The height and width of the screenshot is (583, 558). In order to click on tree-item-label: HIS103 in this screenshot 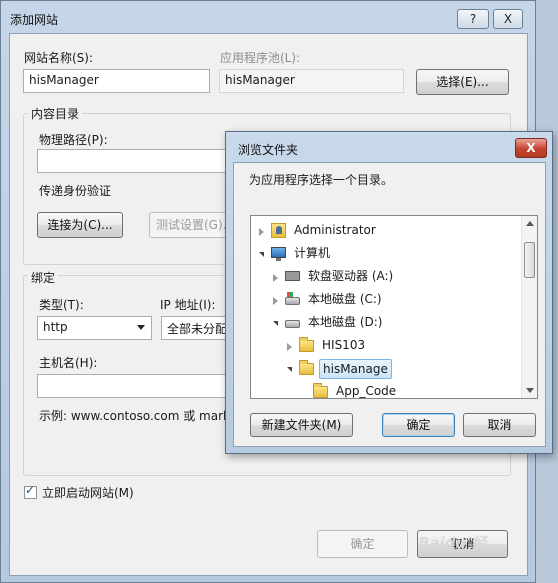, I will do `click(344, 345)`.